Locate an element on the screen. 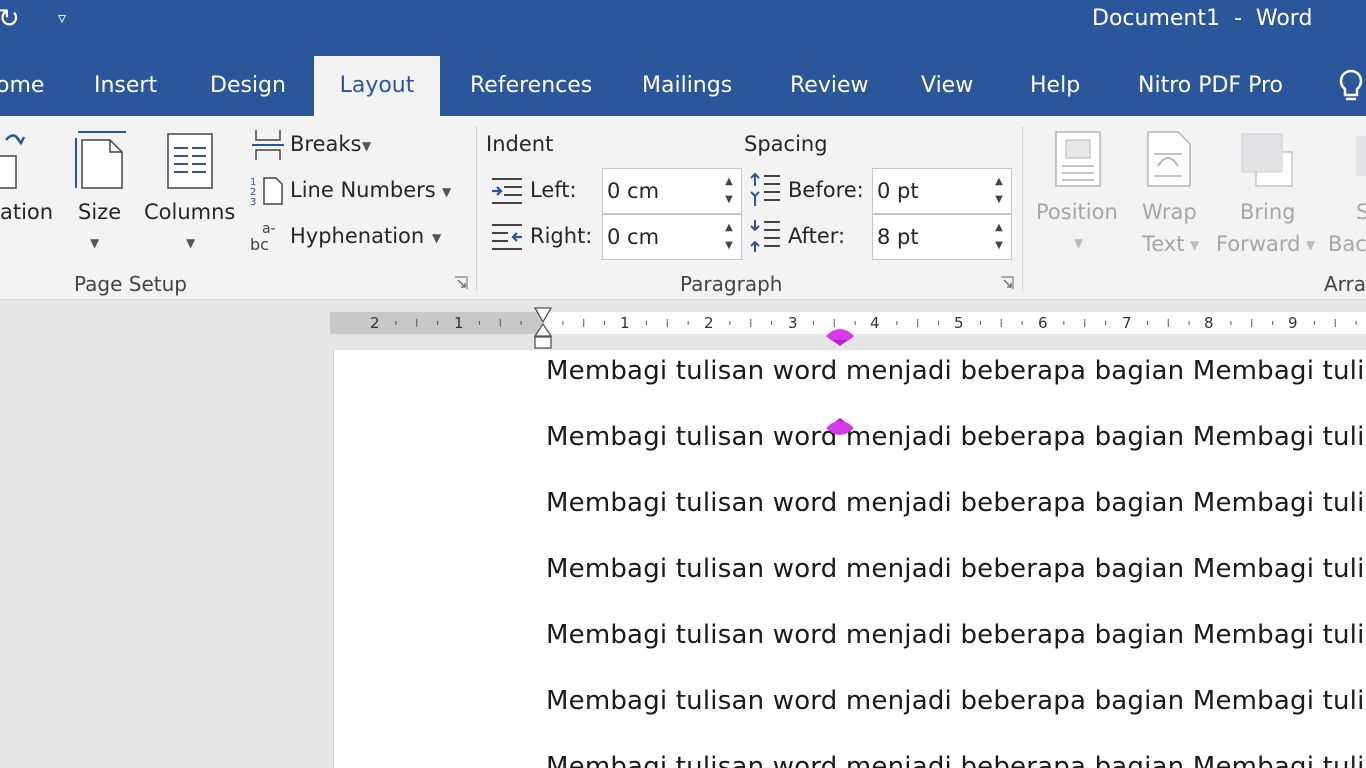  indent-right-field: ▲▼ is located at coordinates (672, 237).